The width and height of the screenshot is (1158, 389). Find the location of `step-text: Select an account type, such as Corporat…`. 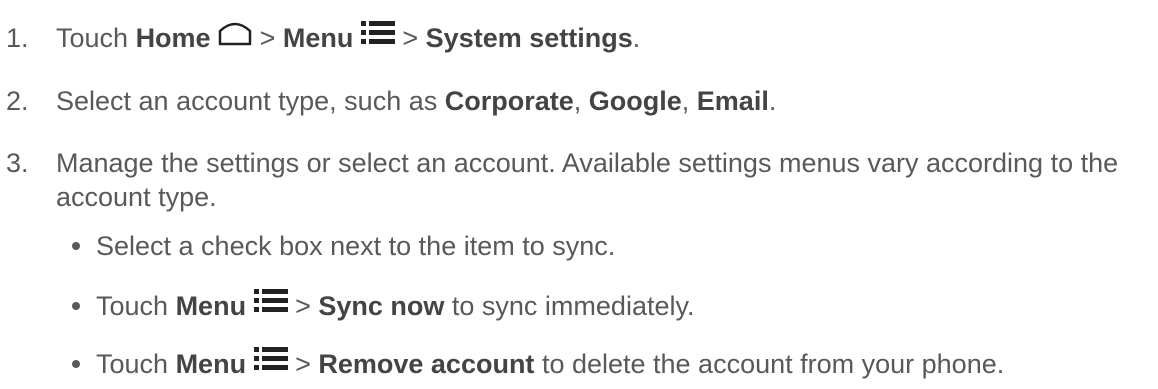

step-text: Select an account type, such as Corporat… is located at coordinates (416, 101).